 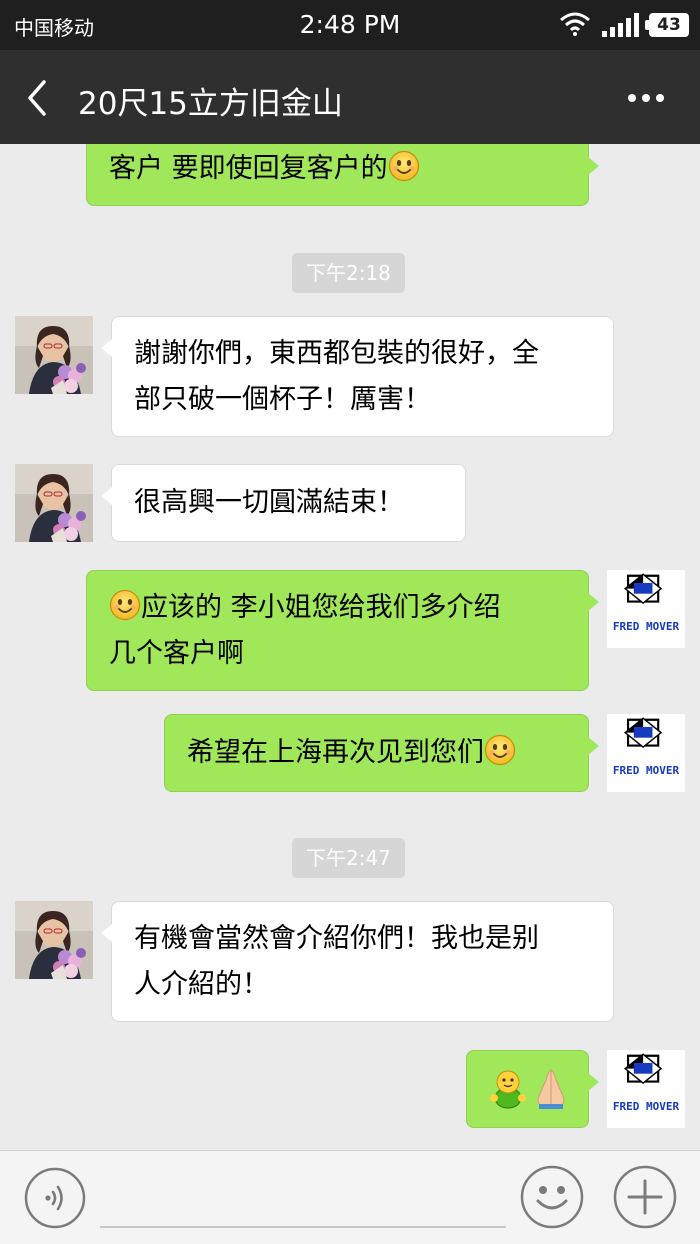 I want to click on status-bar: 中国移动 2:48 PM 43, so click(x=350, y=25).